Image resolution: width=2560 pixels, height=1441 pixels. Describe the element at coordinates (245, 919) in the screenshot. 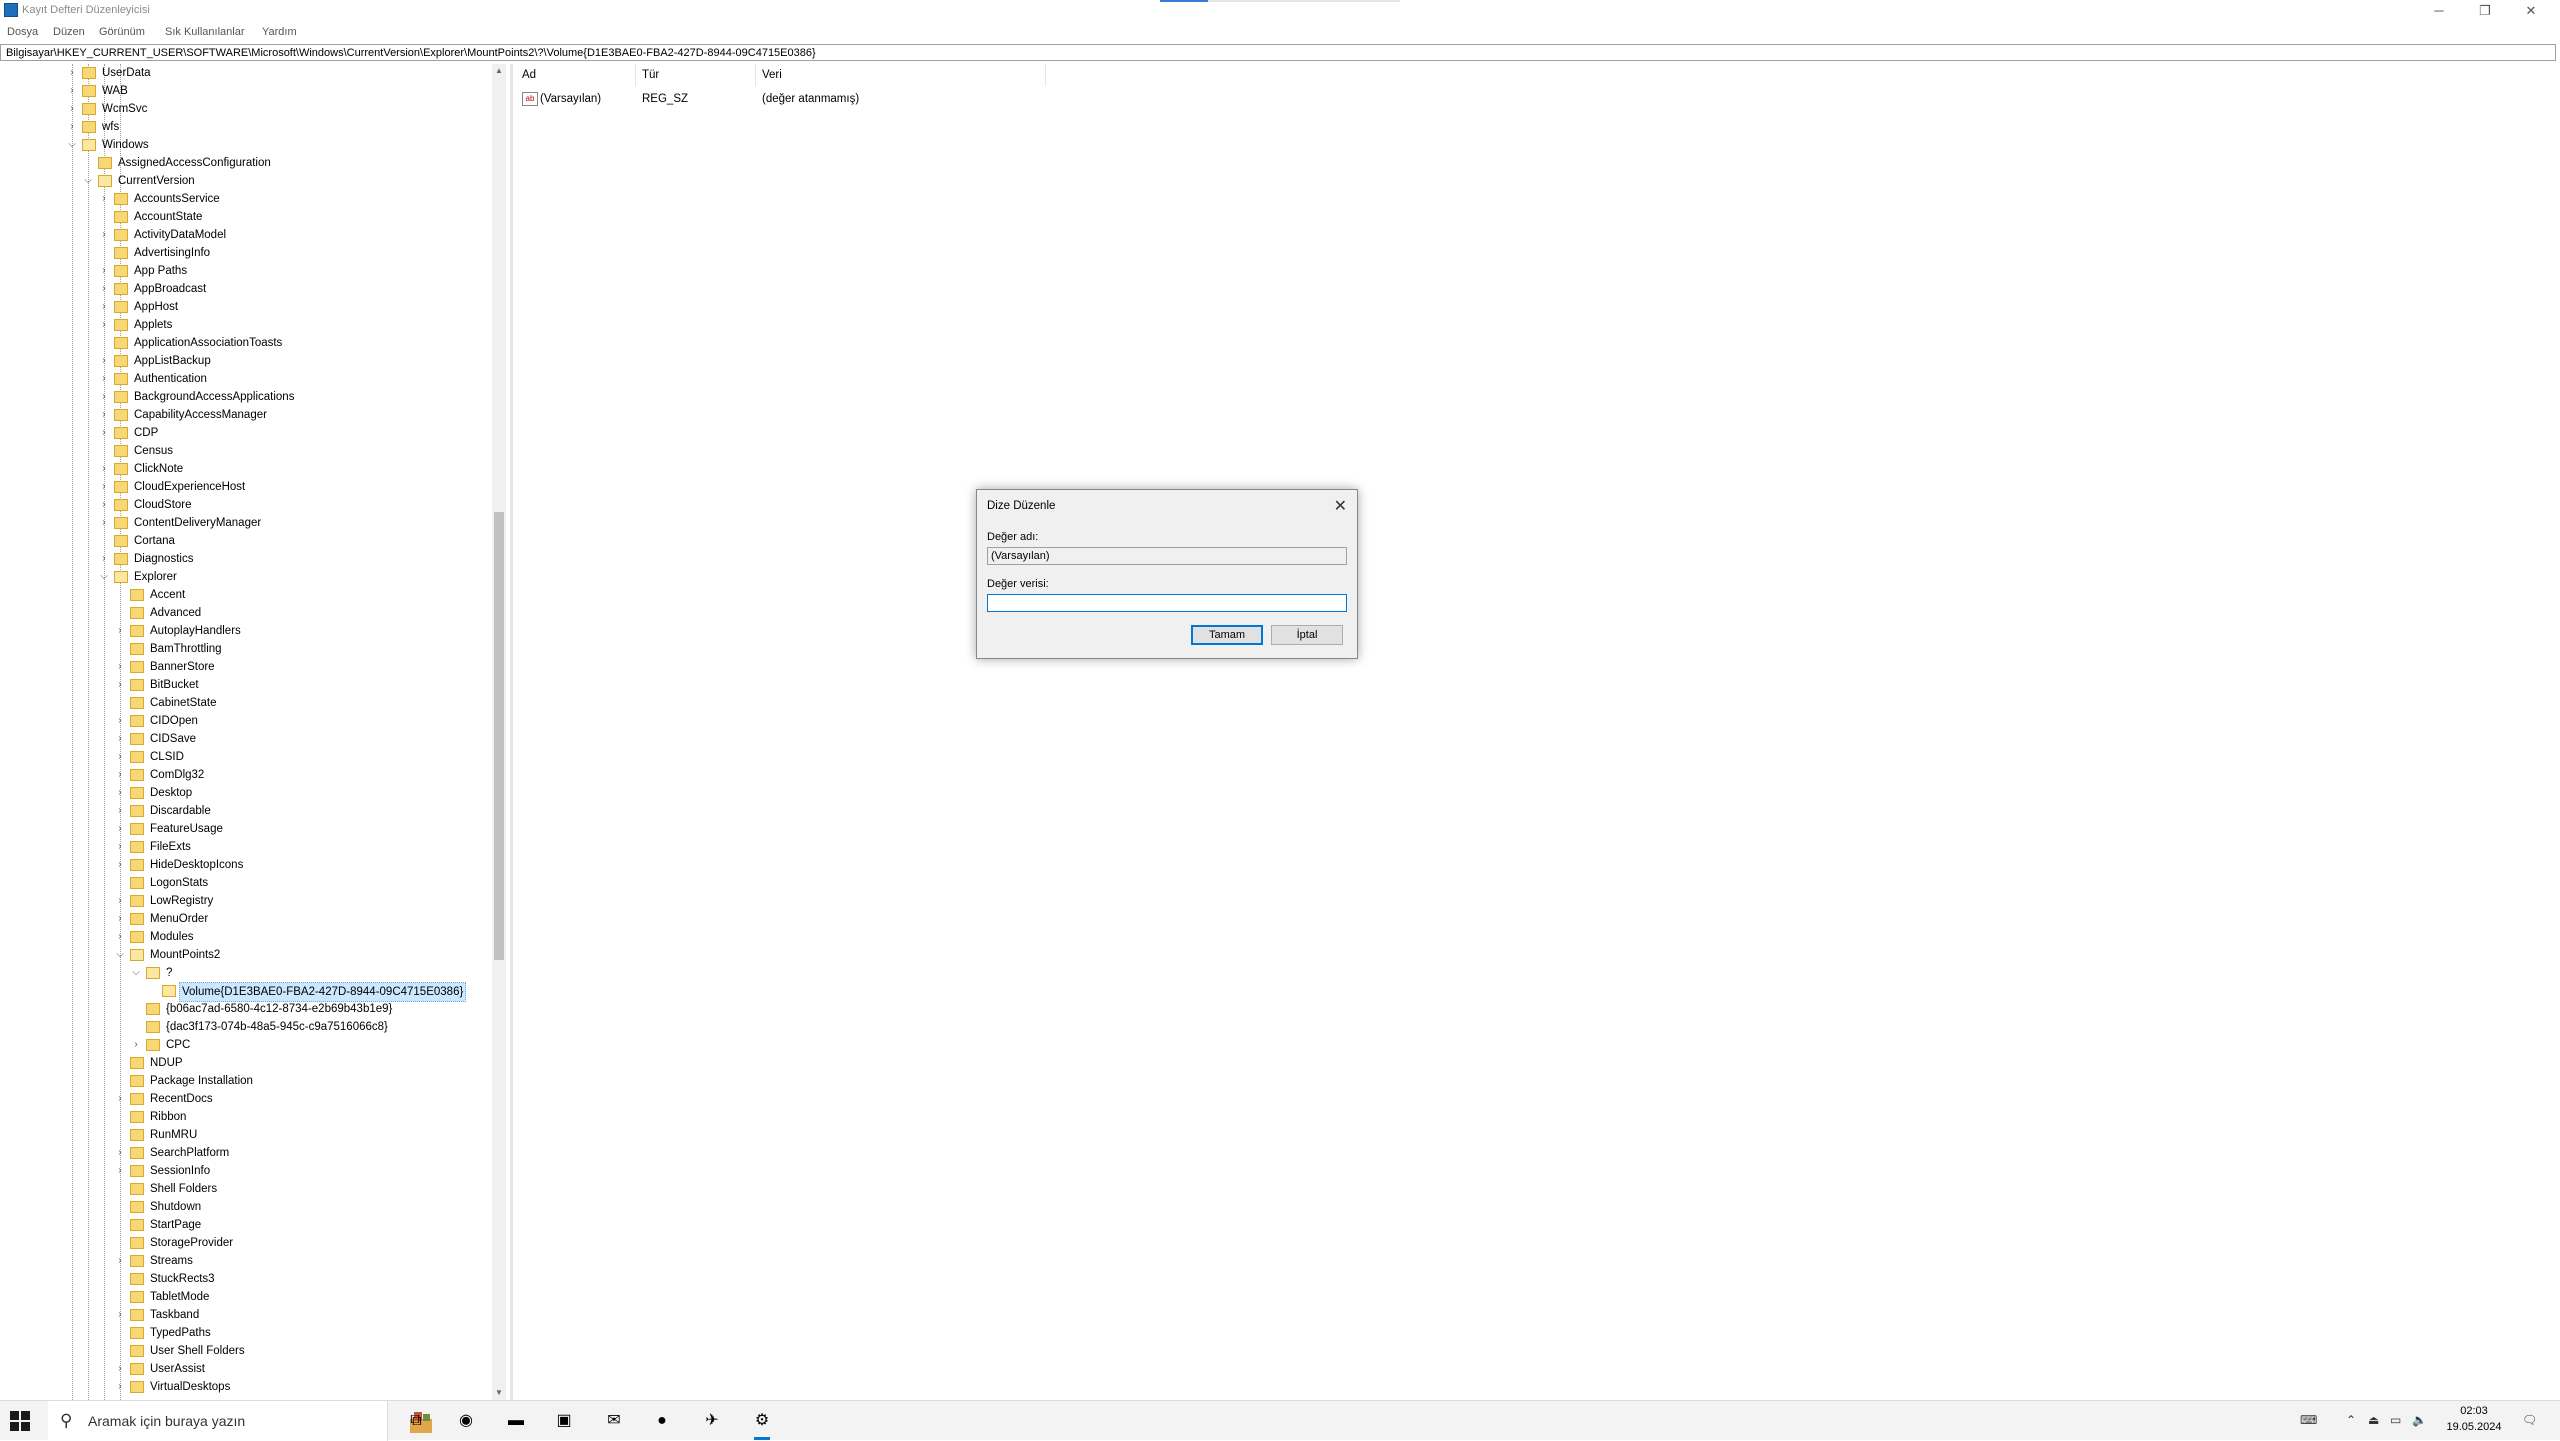

I see `tree-item: › MenuOrder` at that location.